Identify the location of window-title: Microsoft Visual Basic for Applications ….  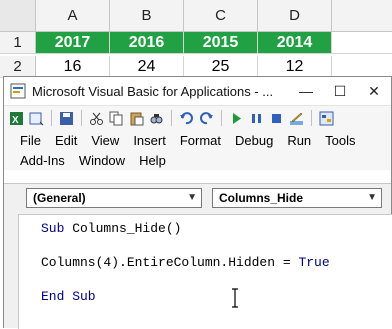
(153, 91).